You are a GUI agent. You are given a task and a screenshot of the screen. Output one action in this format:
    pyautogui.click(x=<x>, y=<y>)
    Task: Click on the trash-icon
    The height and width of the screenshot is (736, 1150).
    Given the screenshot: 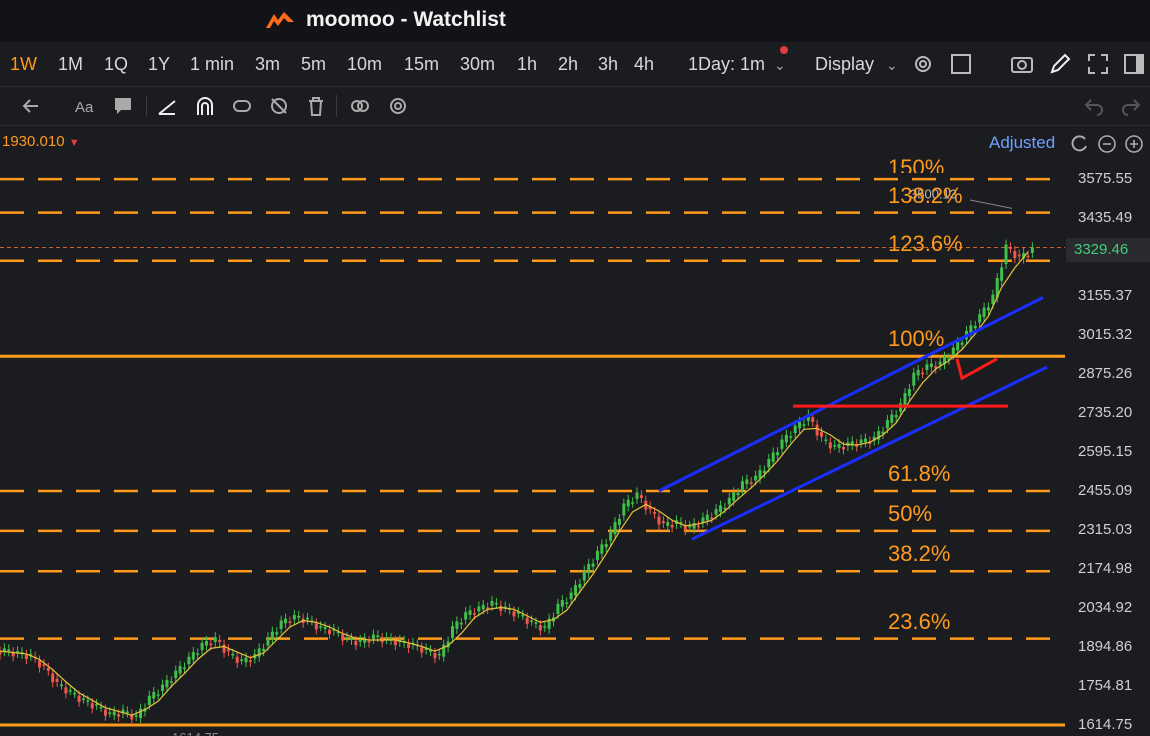 What is the action you would take?
    pyautogui.click(x=316, y=106)
    